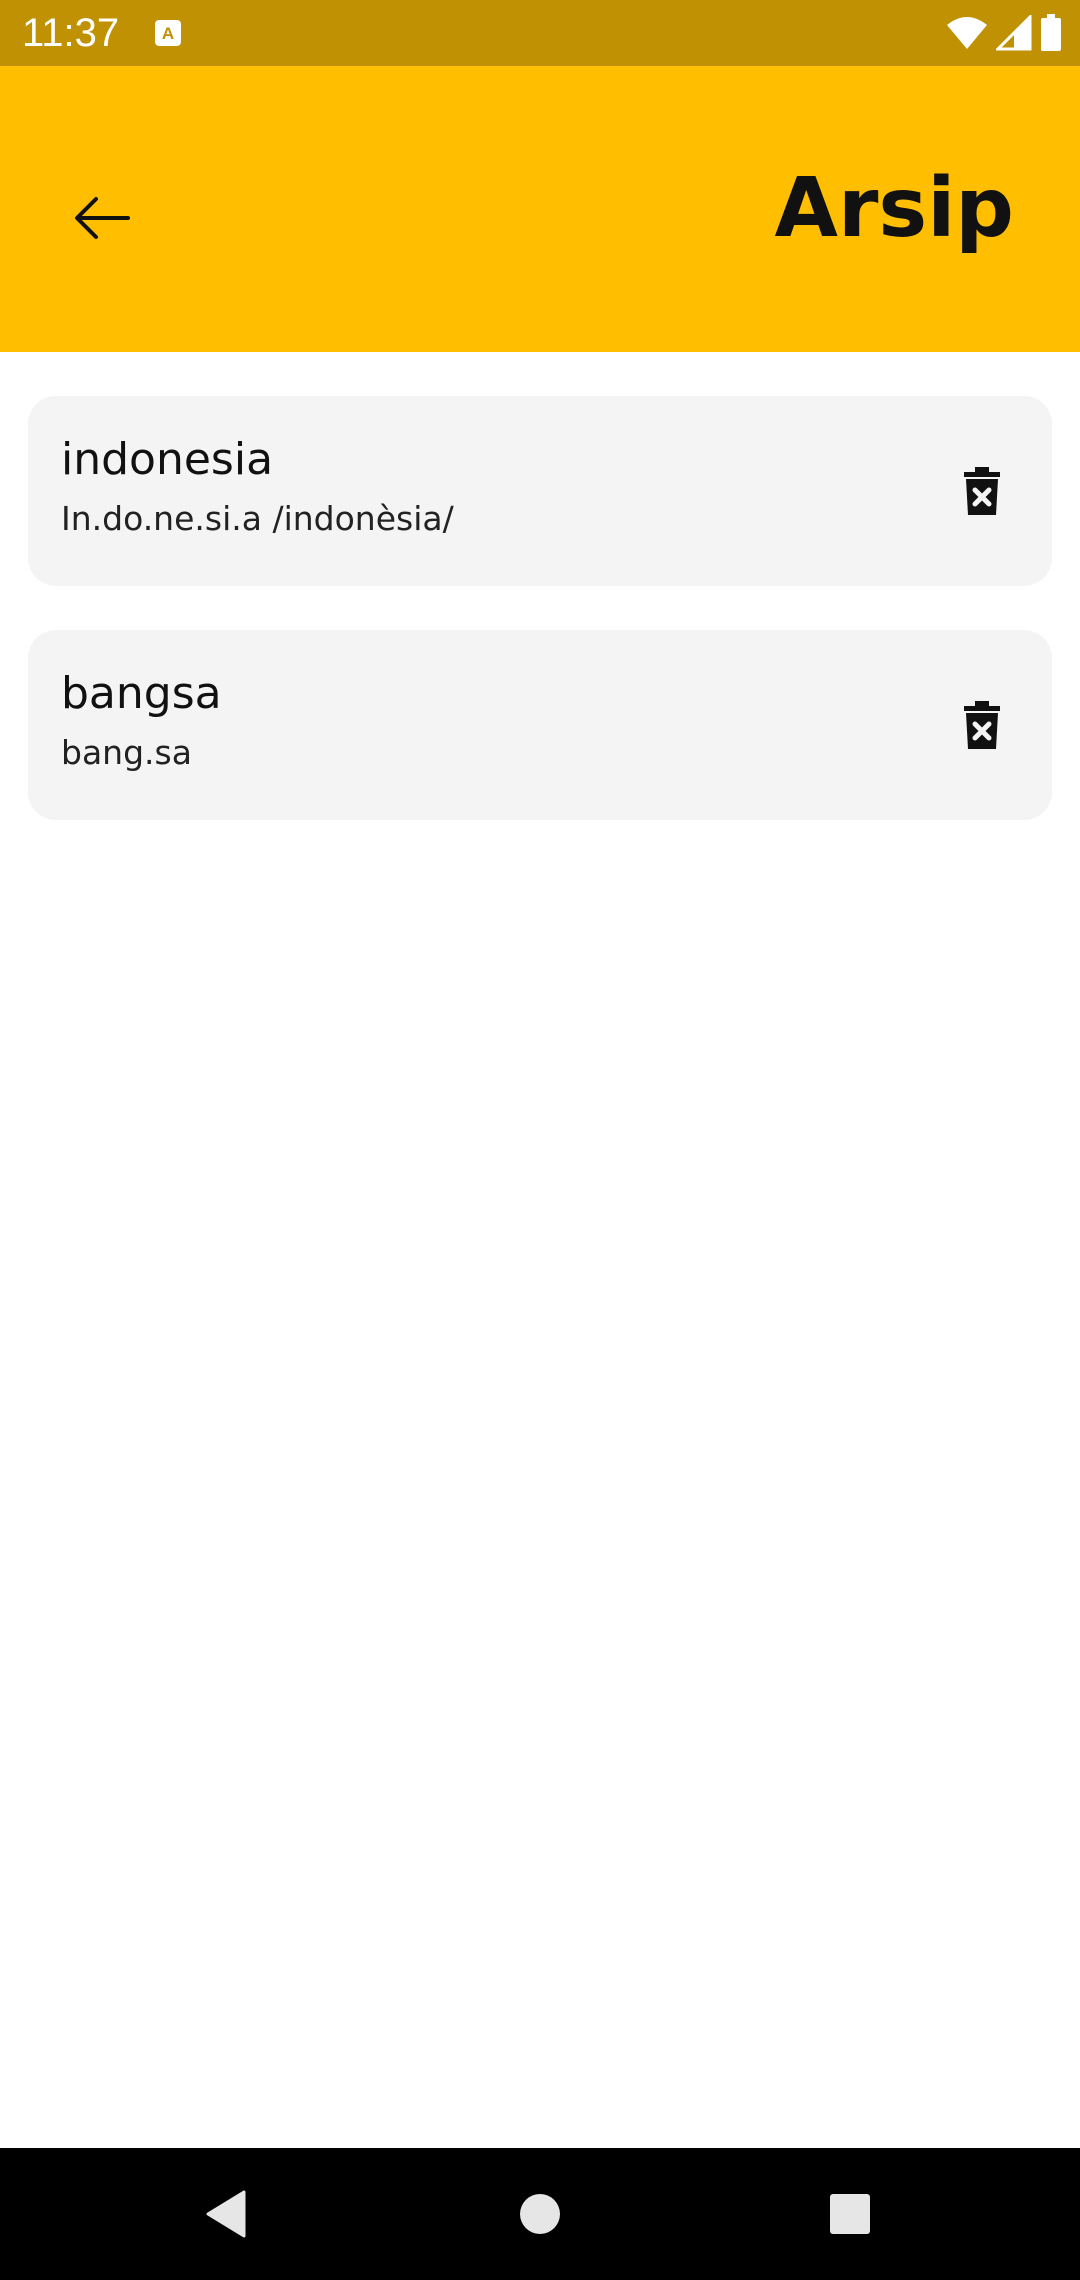 The height and width of the screenshot is (2280, 1080). Describe the element at coordinates (257, 518) in the screenshot. I see `item-syllables: In.do.ne.si.a /indonèsia/` at that location.